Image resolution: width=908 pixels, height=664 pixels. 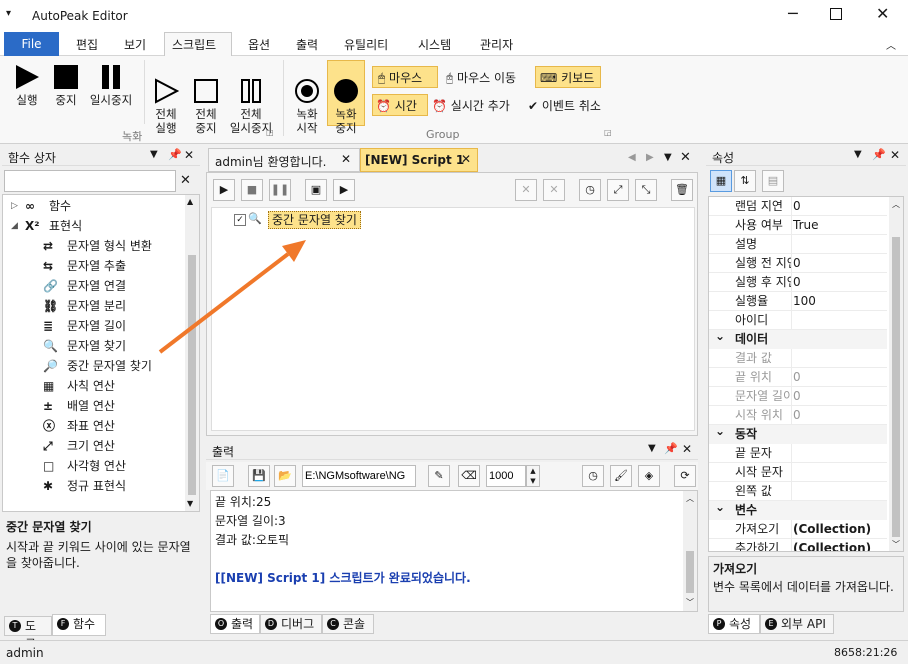 I want to click on mouse-move-toggle: 🖰 마우스 이동, so click(x=481, y=77).